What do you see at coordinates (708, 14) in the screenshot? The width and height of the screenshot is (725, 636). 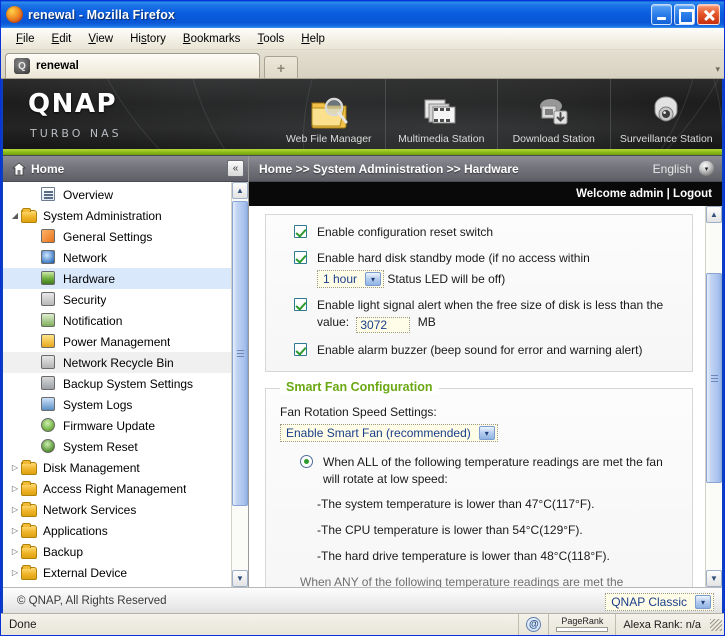 I see `close-button` at bounding box center [708, 14].